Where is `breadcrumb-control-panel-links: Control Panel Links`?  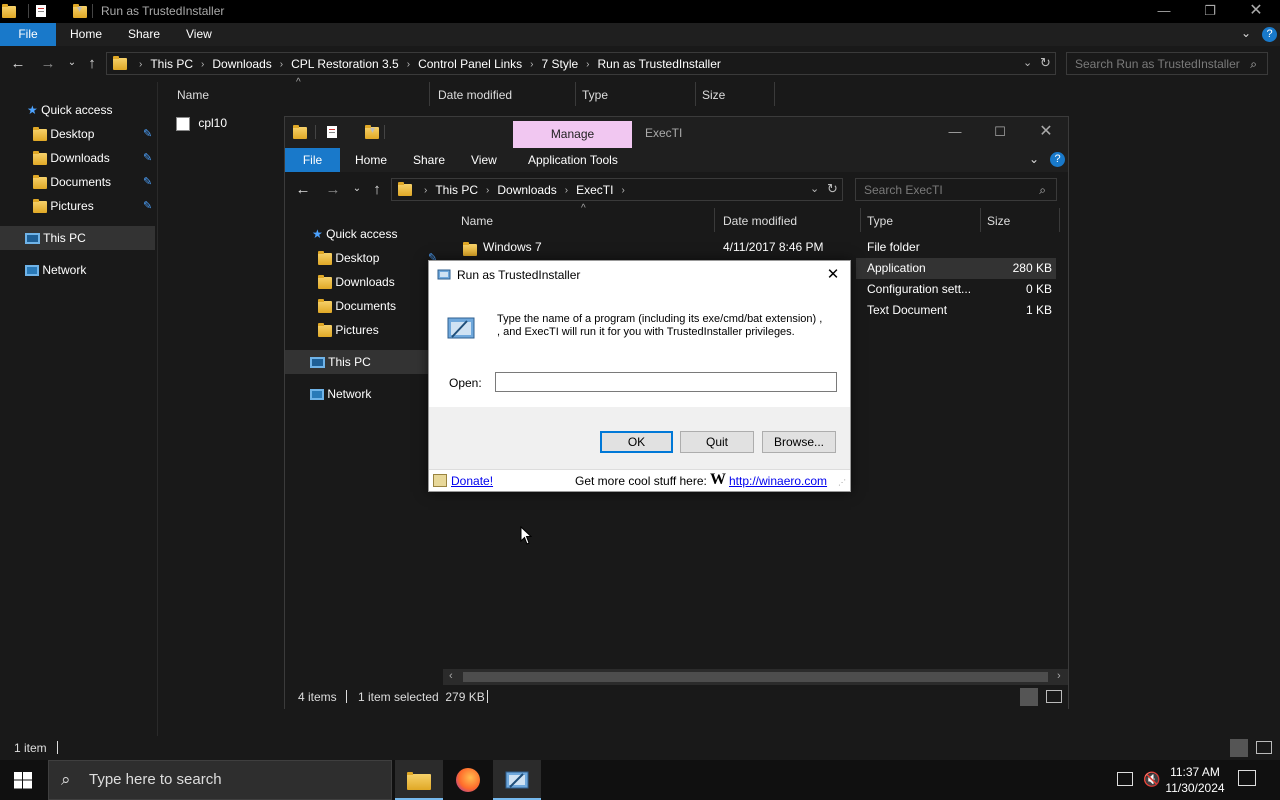
breadcrumb-control-panel-links: Control Panel Links is located at coordinates (470, 64).